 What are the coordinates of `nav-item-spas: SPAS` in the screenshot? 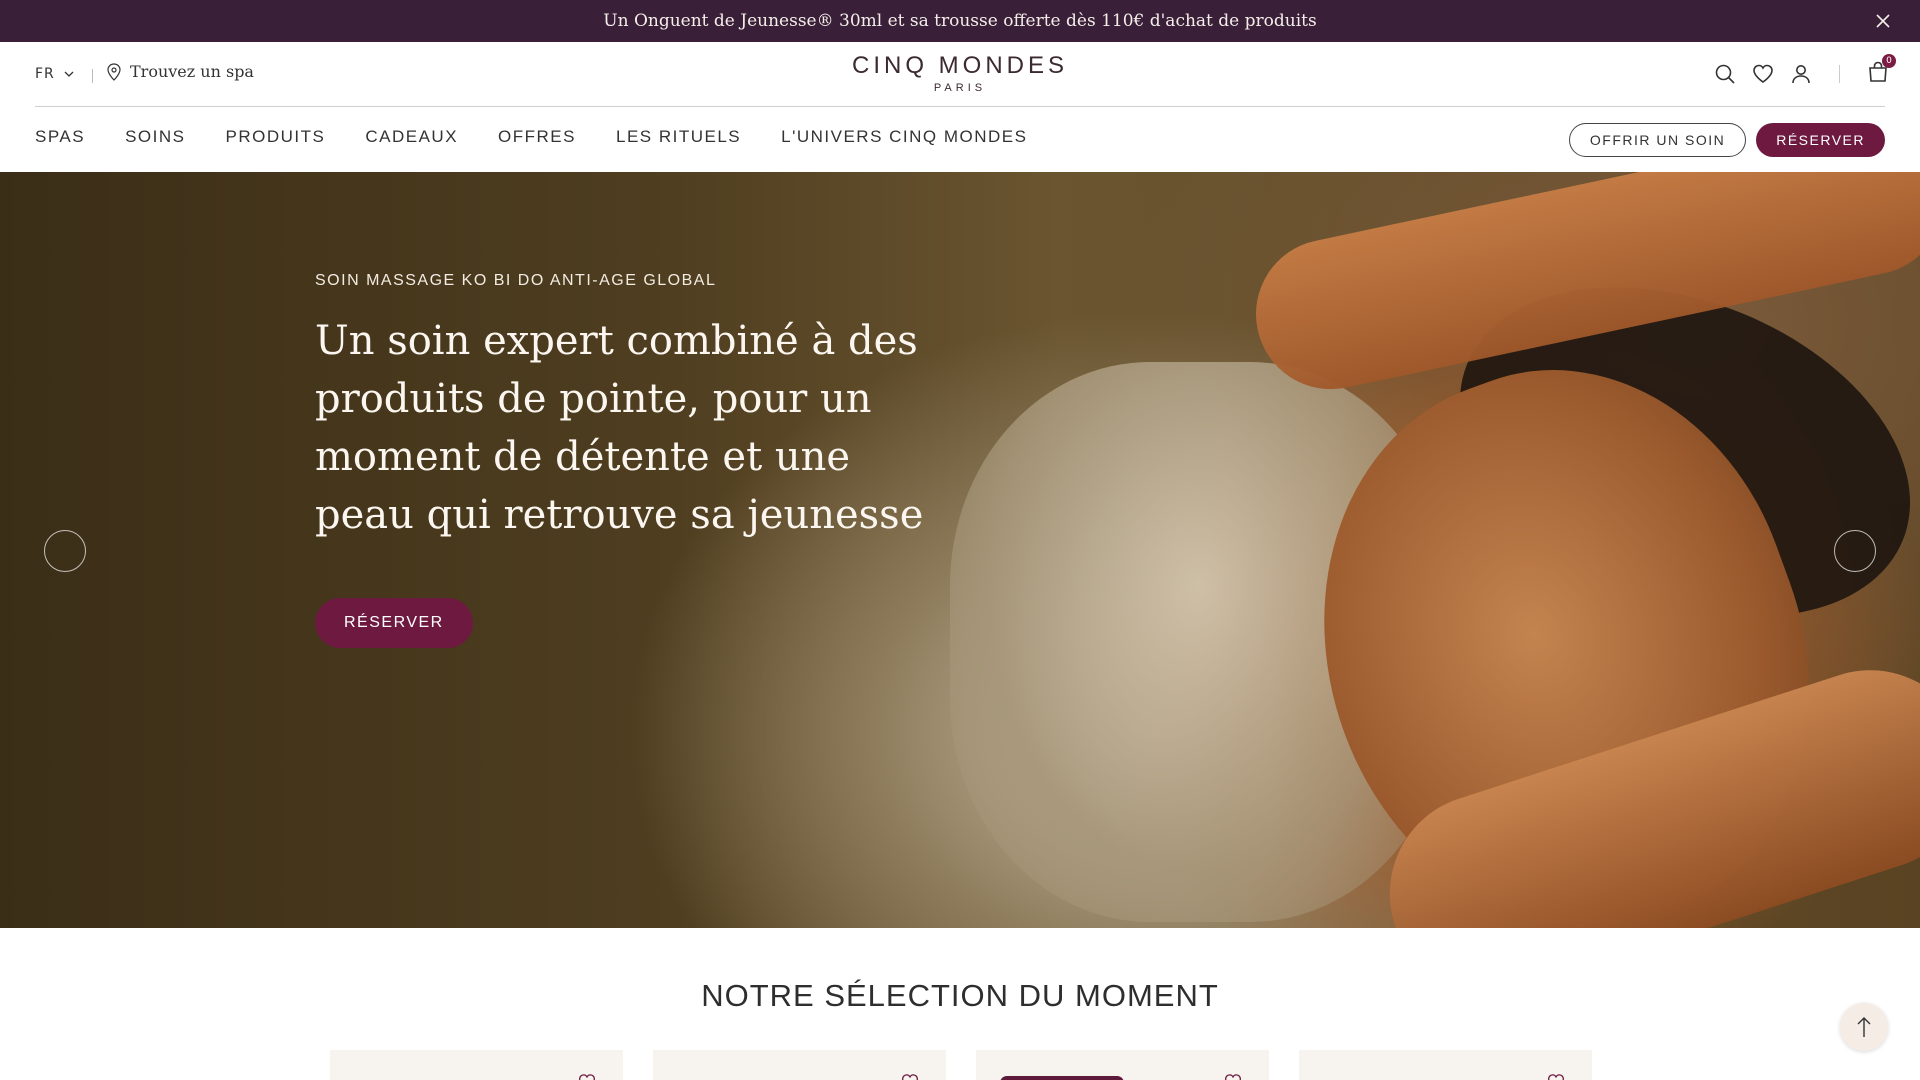 It's located at (60, 137).